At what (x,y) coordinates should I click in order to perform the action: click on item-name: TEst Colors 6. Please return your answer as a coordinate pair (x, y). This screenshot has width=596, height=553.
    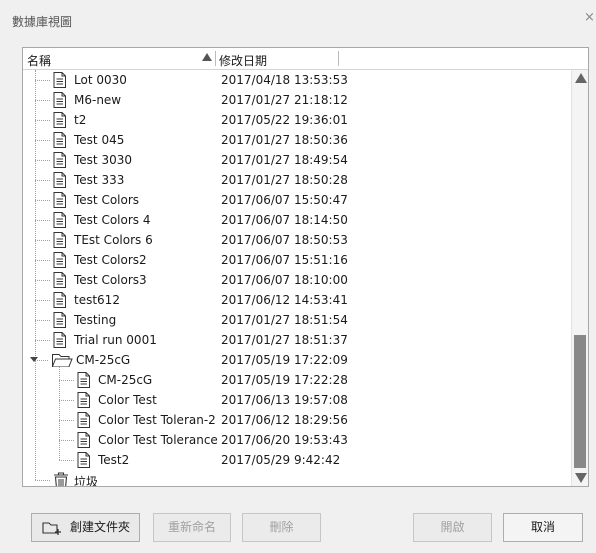
    Looking at the image, I should click on (113, 240).